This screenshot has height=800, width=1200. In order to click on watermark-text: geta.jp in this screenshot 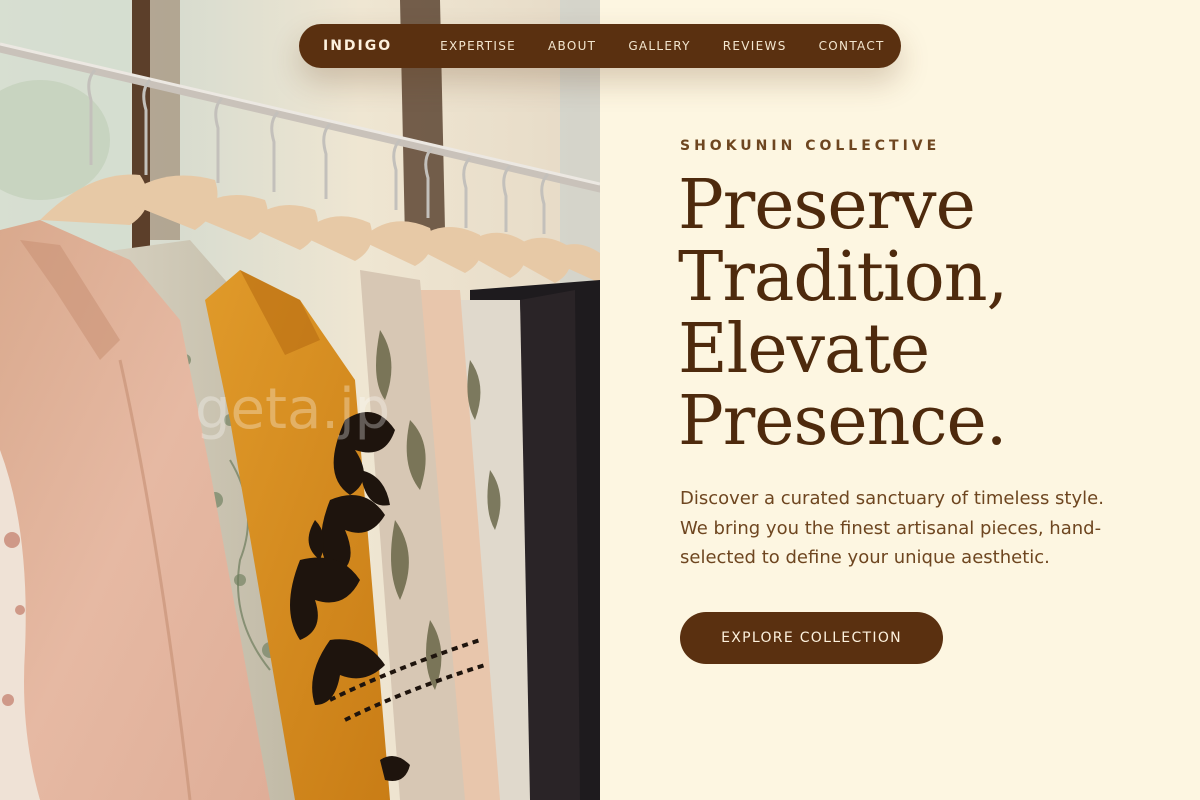, I will do `click(292, 409)`.